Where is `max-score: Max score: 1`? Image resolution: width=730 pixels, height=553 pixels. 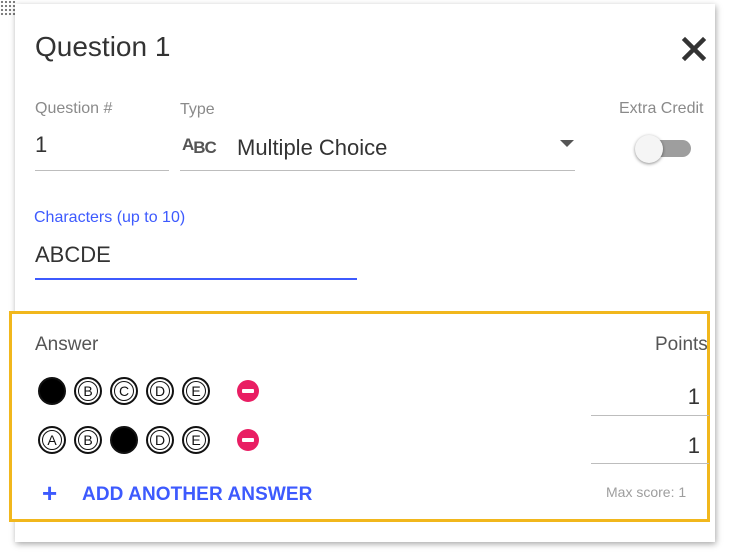
max-score: Max score: 1 is located at coordinates (646, 492).